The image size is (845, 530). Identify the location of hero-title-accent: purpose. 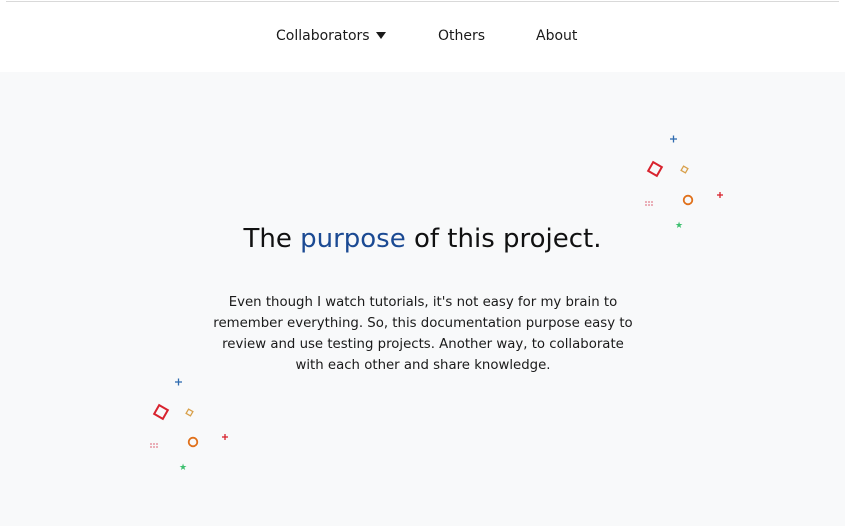
(353, 239).